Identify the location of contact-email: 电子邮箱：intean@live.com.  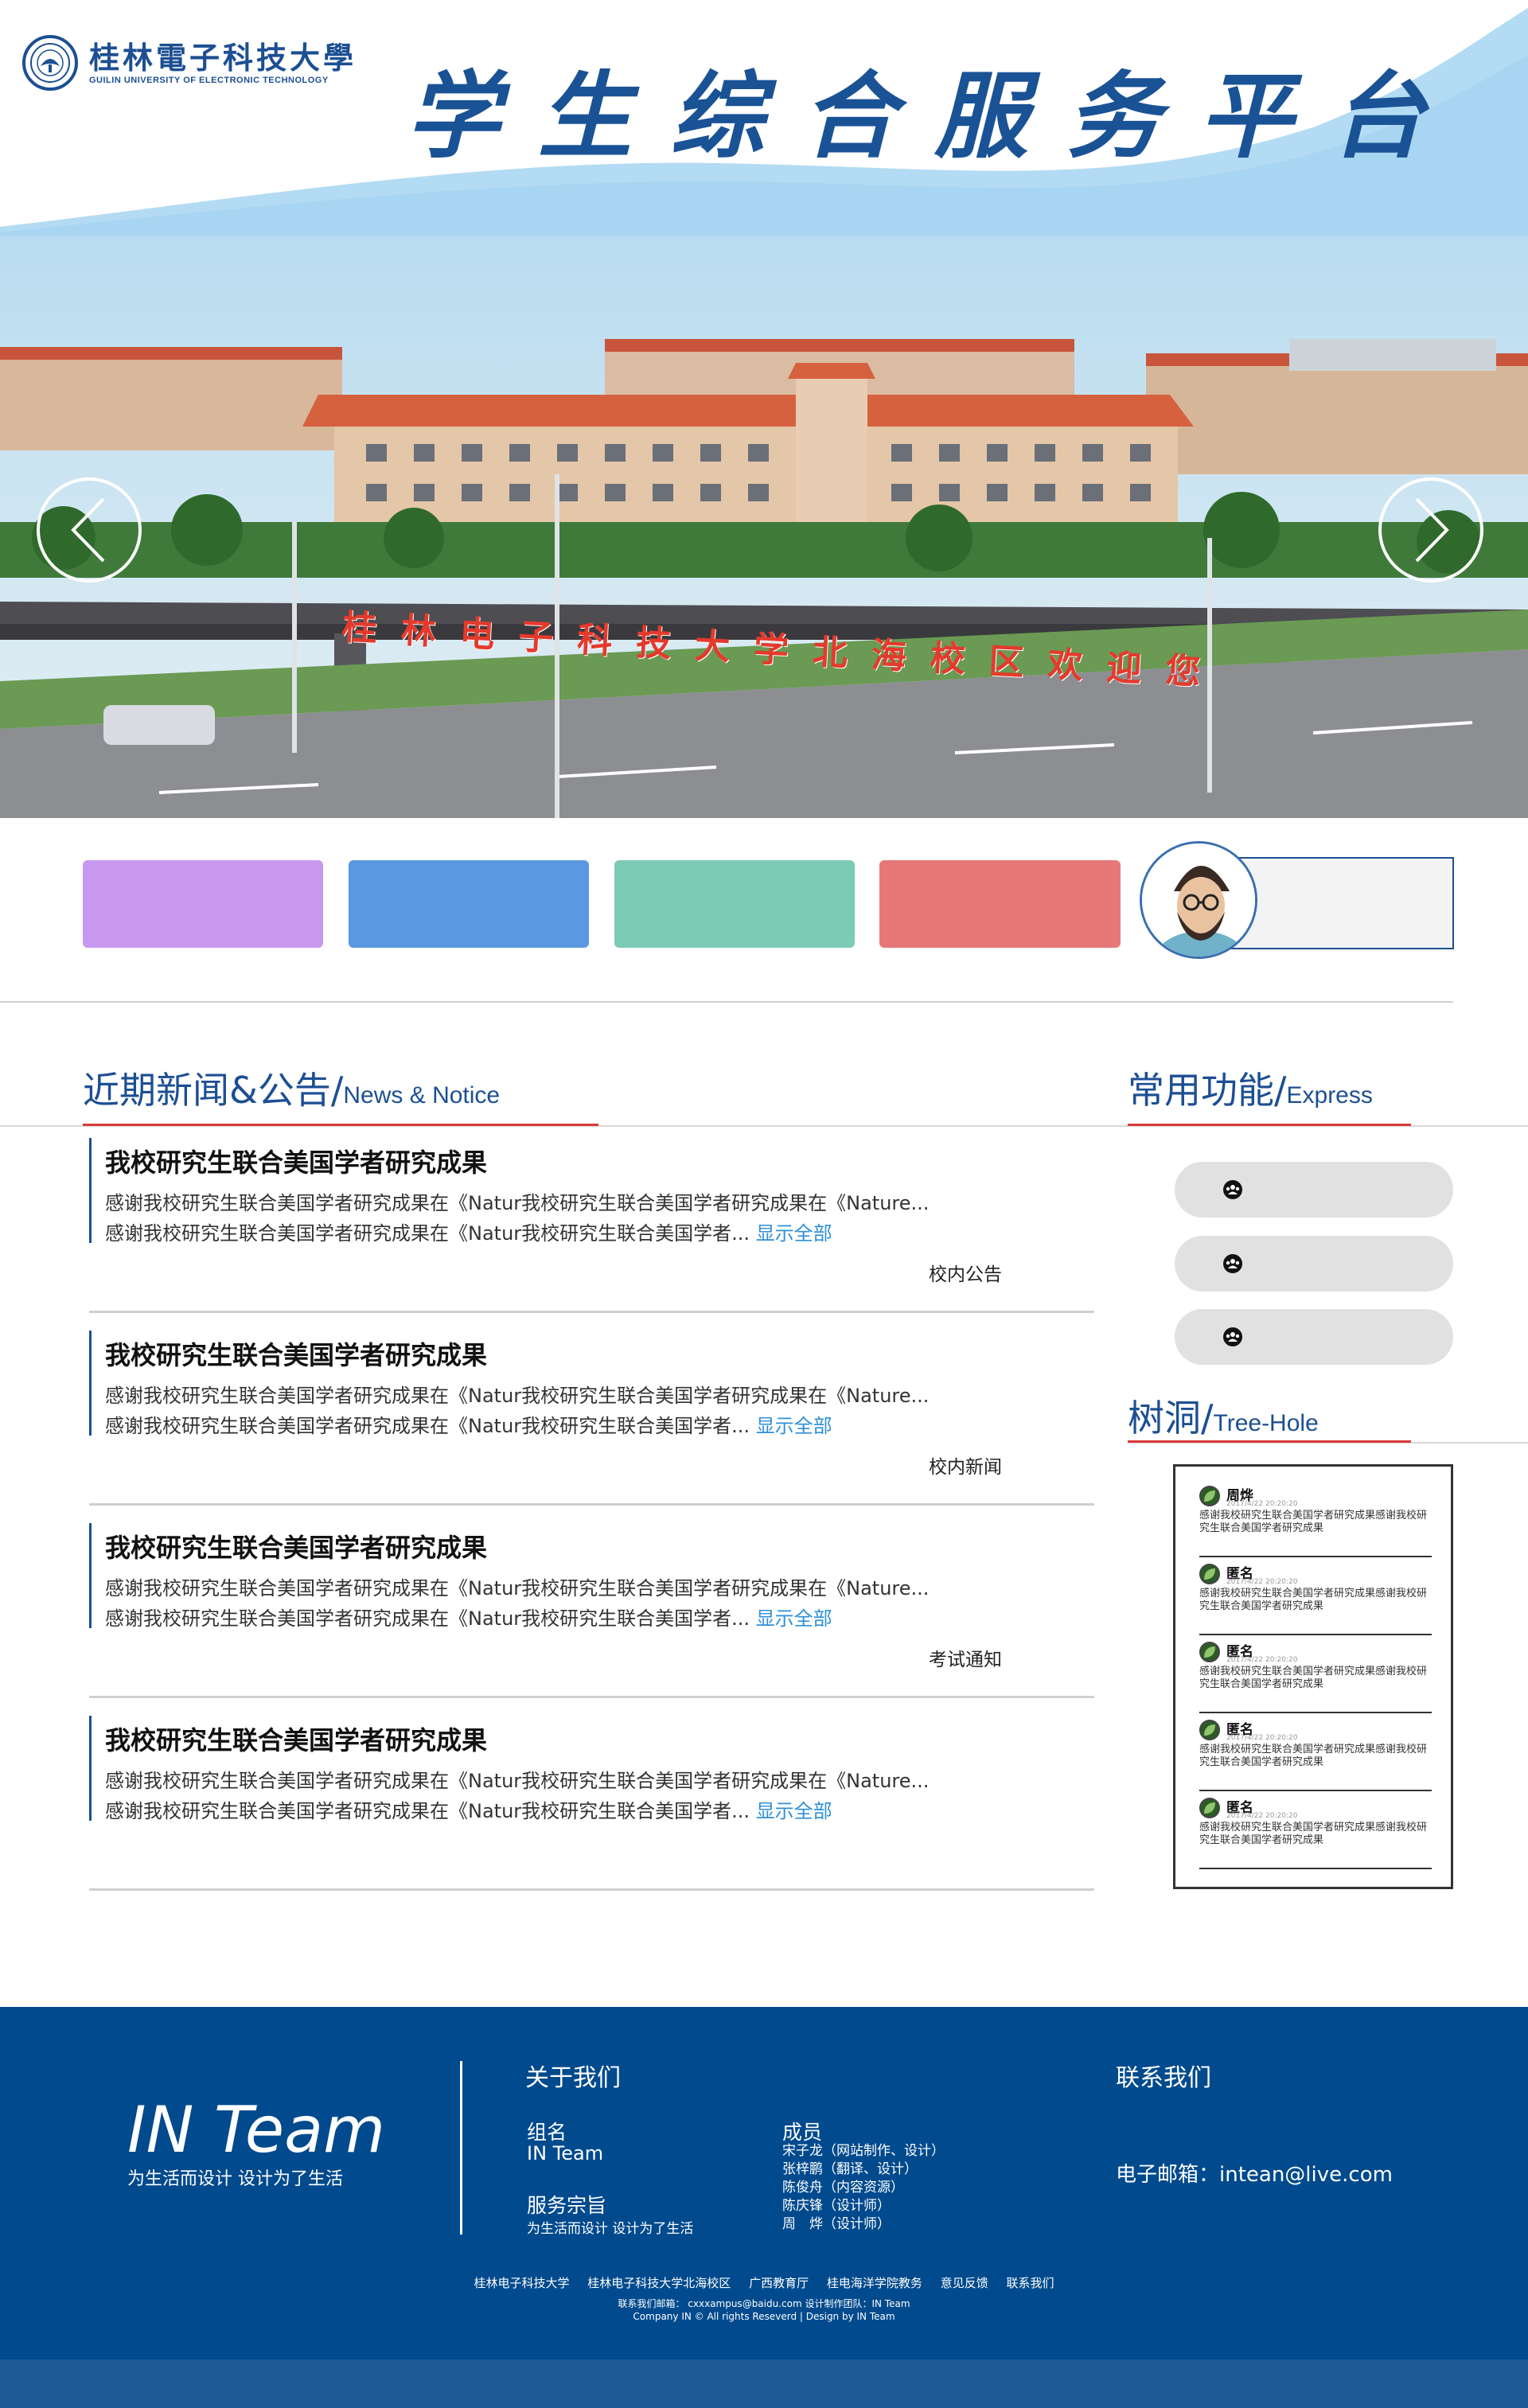
(1254, 2173).